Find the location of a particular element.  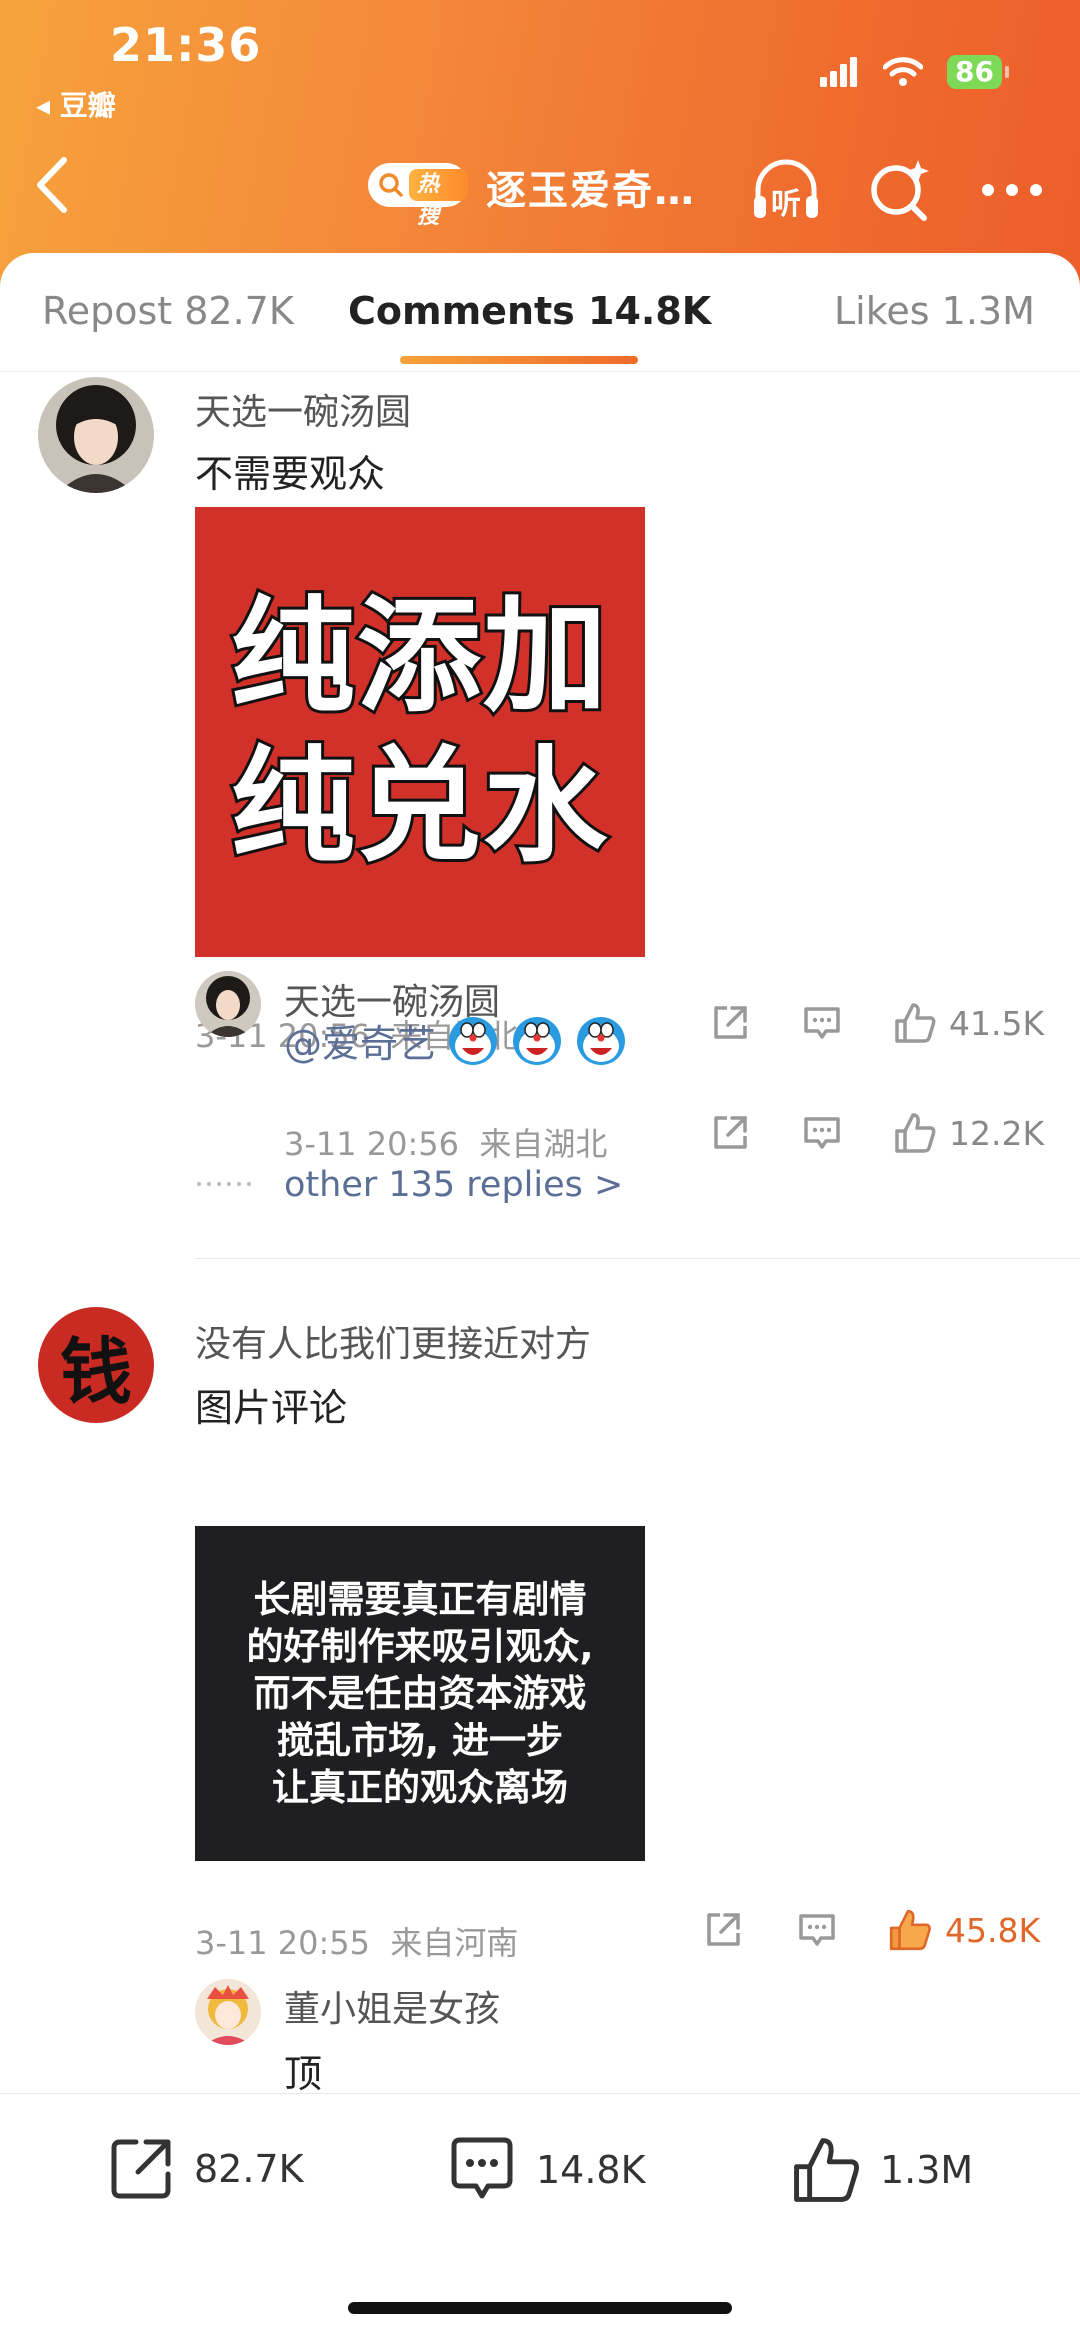

reply-username: 董小姐是女孩 is located at coordinates (392, 2006).